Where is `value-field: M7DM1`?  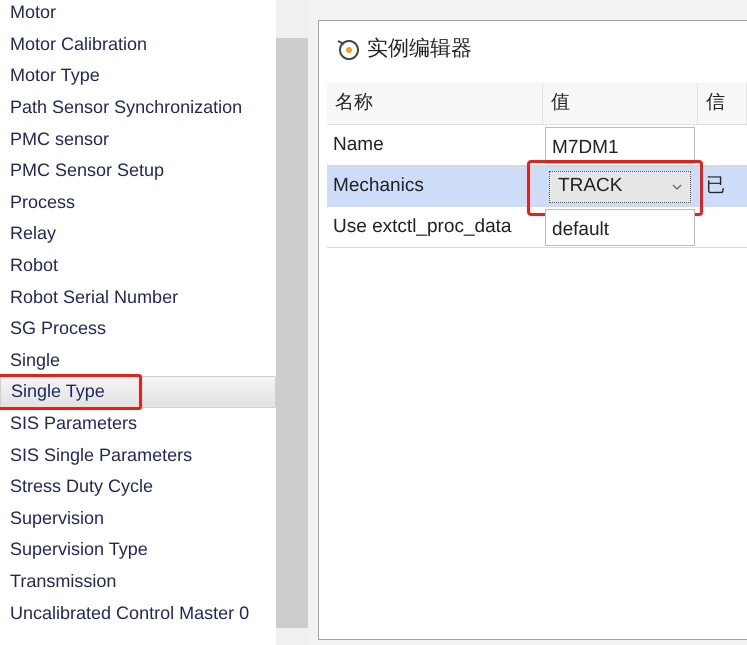 value-field: M7DM1 is located at coordinates (620, 145).